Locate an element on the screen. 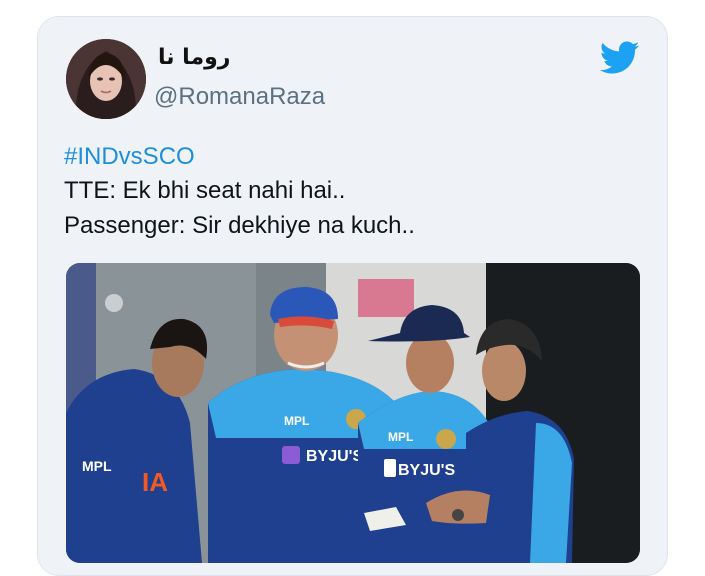  avatar is located at coordinates (106, 79).